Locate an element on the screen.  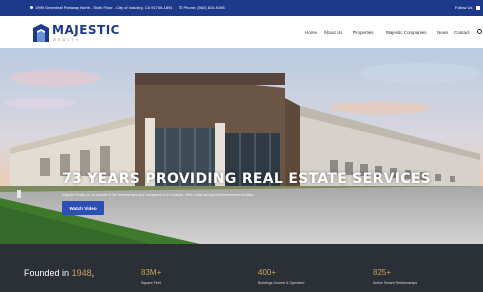
founded-year: 1948 is located at coordinates (81, 273).